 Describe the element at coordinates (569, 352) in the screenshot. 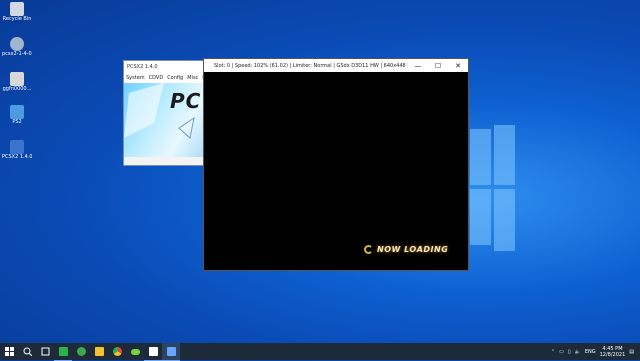

I see `tray-battery-icon: ▯` at that location.